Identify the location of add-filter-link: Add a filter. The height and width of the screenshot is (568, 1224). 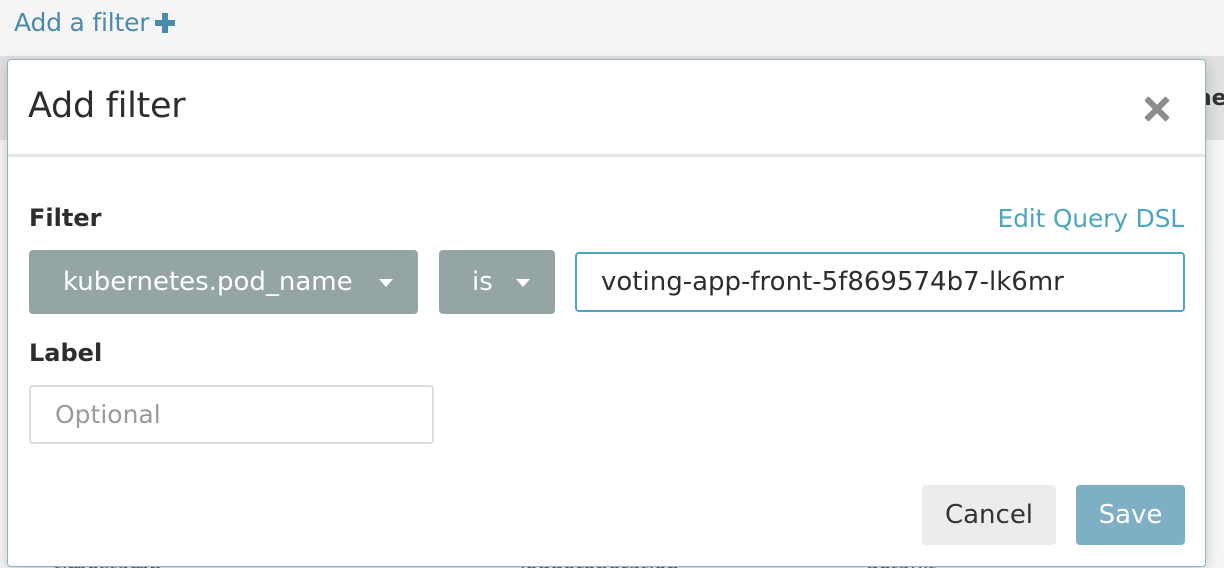
(95, 22).